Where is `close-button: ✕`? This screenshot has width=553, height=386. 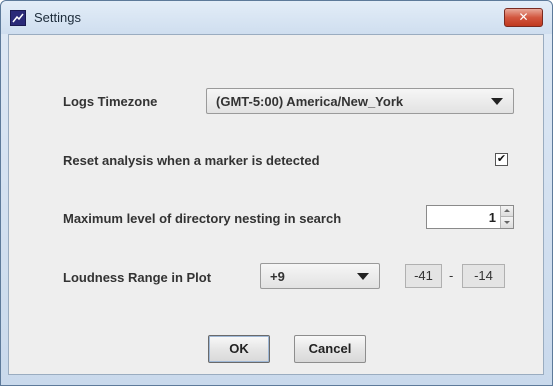 close-button: ✕ is located at coordinates (523, 17).